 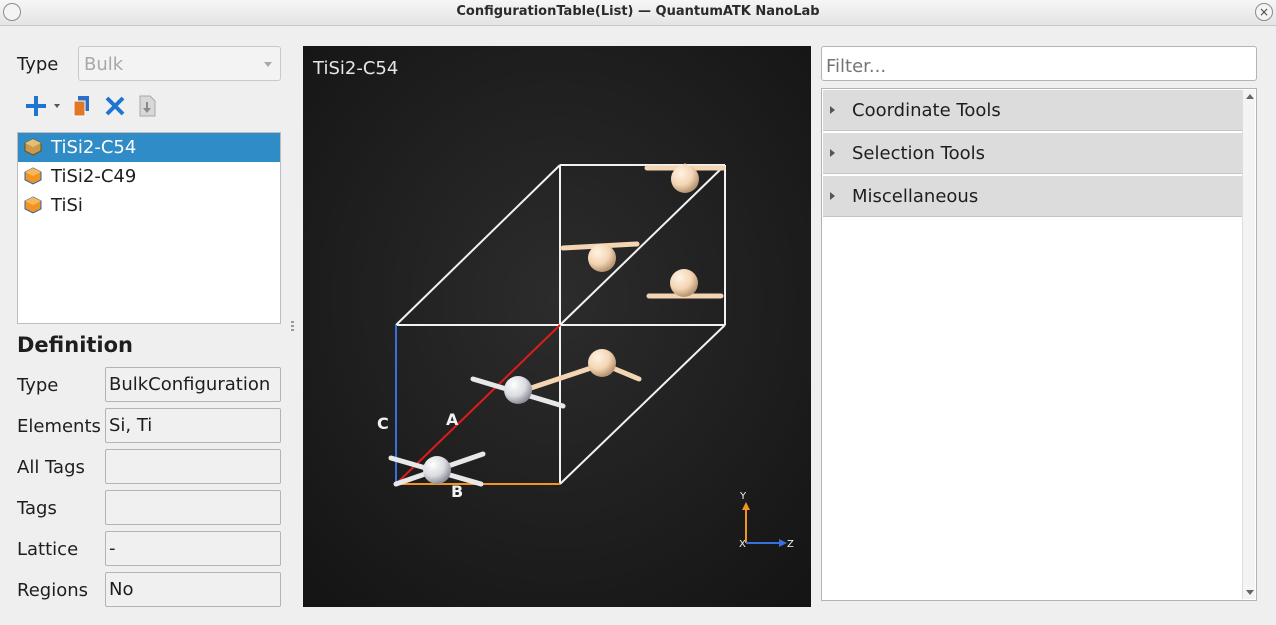 What do you see at coordinates (104, 64) in the screenshot?
I see `type-combobox-value: Bulk` at bounding box center [104, 64].